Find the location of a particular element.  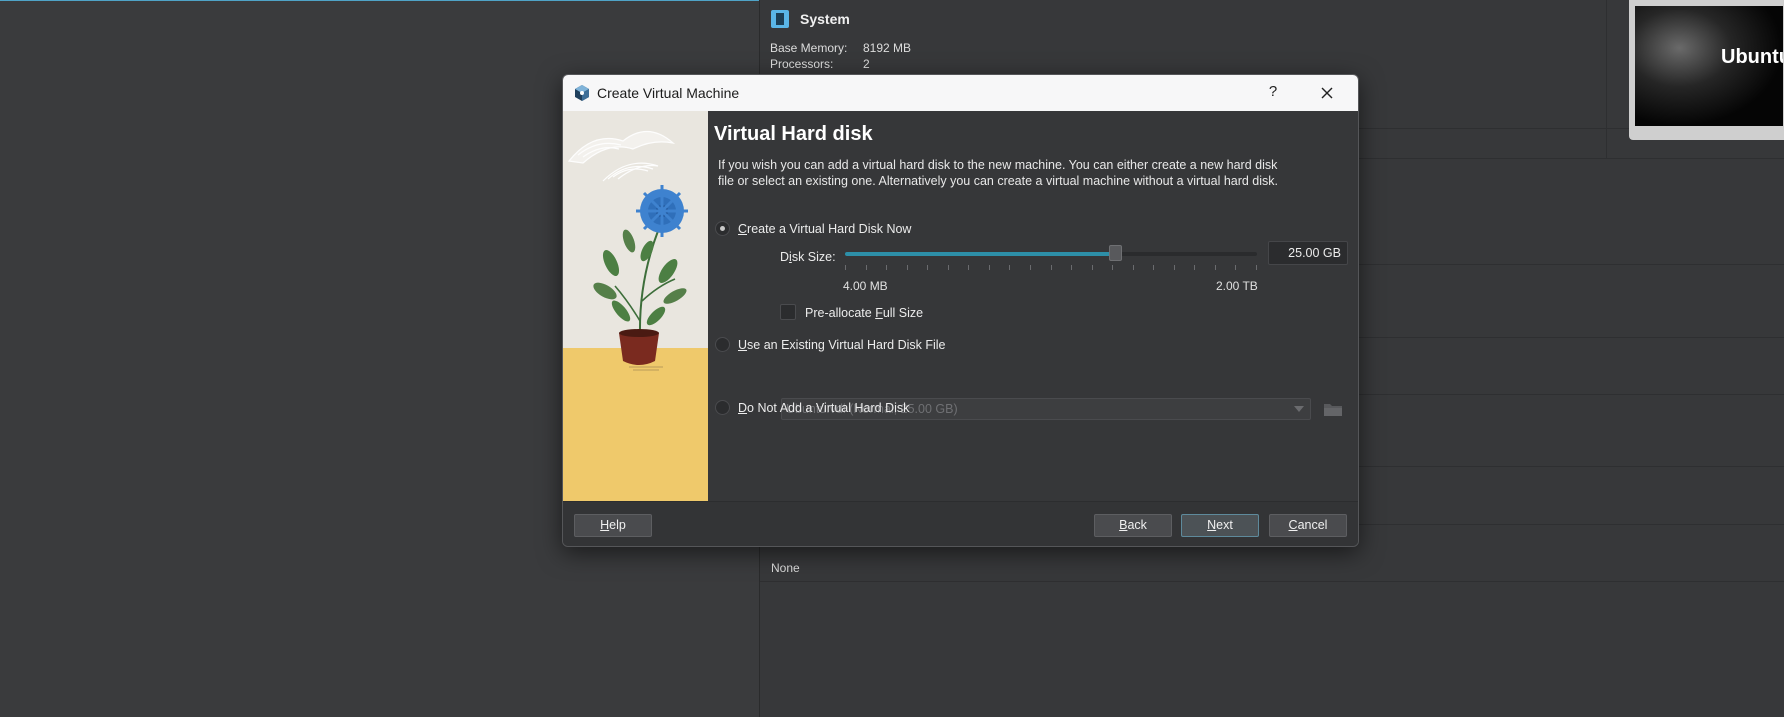

disk-size-max-label: 2.00 TB is located at coordinates (1237, 286).